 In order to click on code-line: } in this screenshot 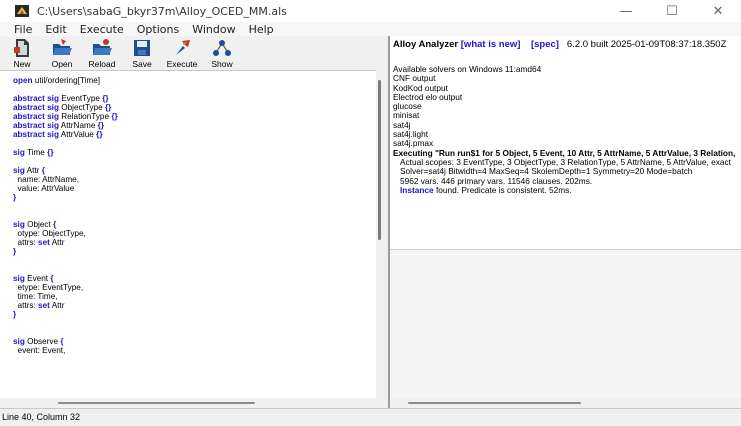, I will do `click(188, 197)`.